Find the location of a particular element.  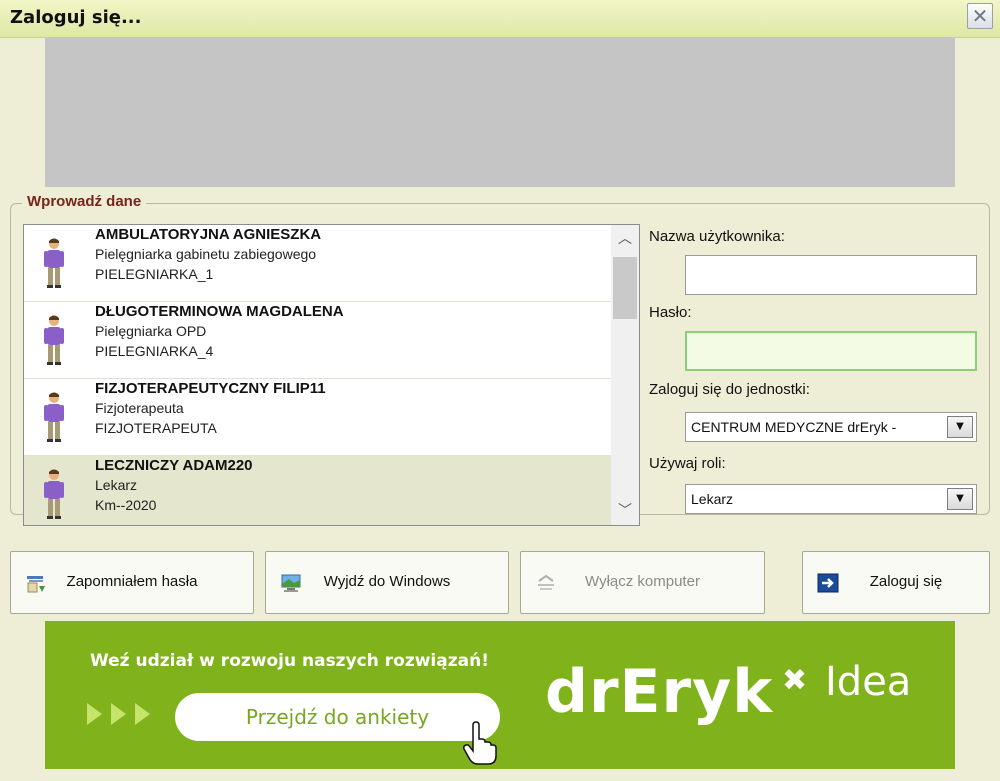

user-list-item-selected: LECZNICZY ADAM220 Lekarz Km--2020 is located at coordinates (317, 490).